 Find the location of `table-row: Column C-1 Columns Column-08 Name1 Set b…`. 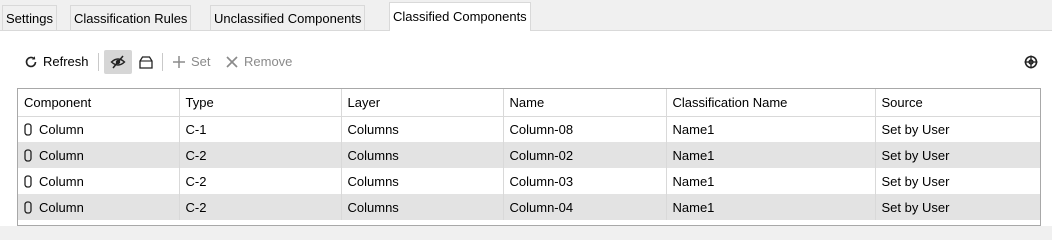

table-row: Column C-1 Columns Column-08 Name1 Set b… is located at coordinates (529, 129).